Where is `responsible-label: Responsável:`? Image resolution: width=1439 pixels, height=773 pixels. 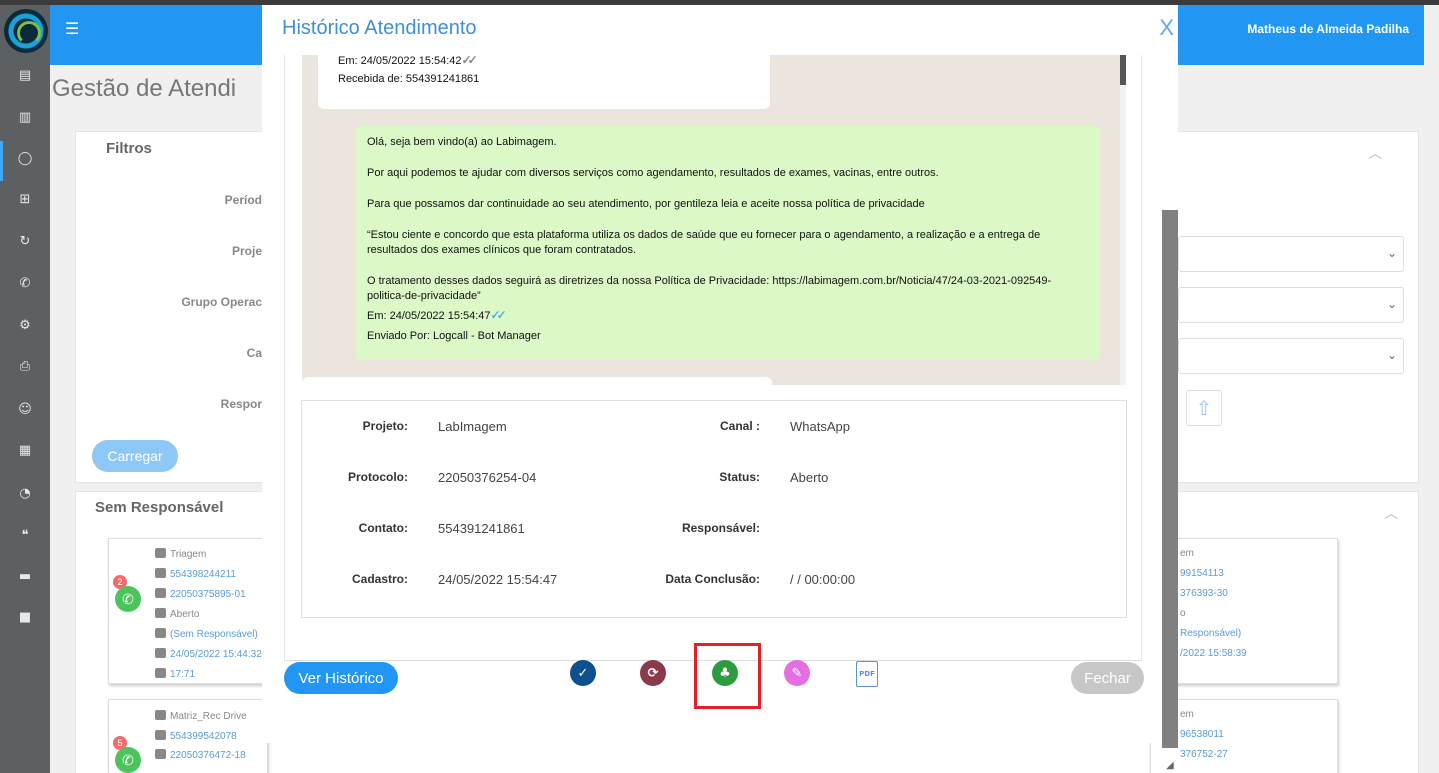 responsible-label: Responsável: is located at coordinates (720, 528).